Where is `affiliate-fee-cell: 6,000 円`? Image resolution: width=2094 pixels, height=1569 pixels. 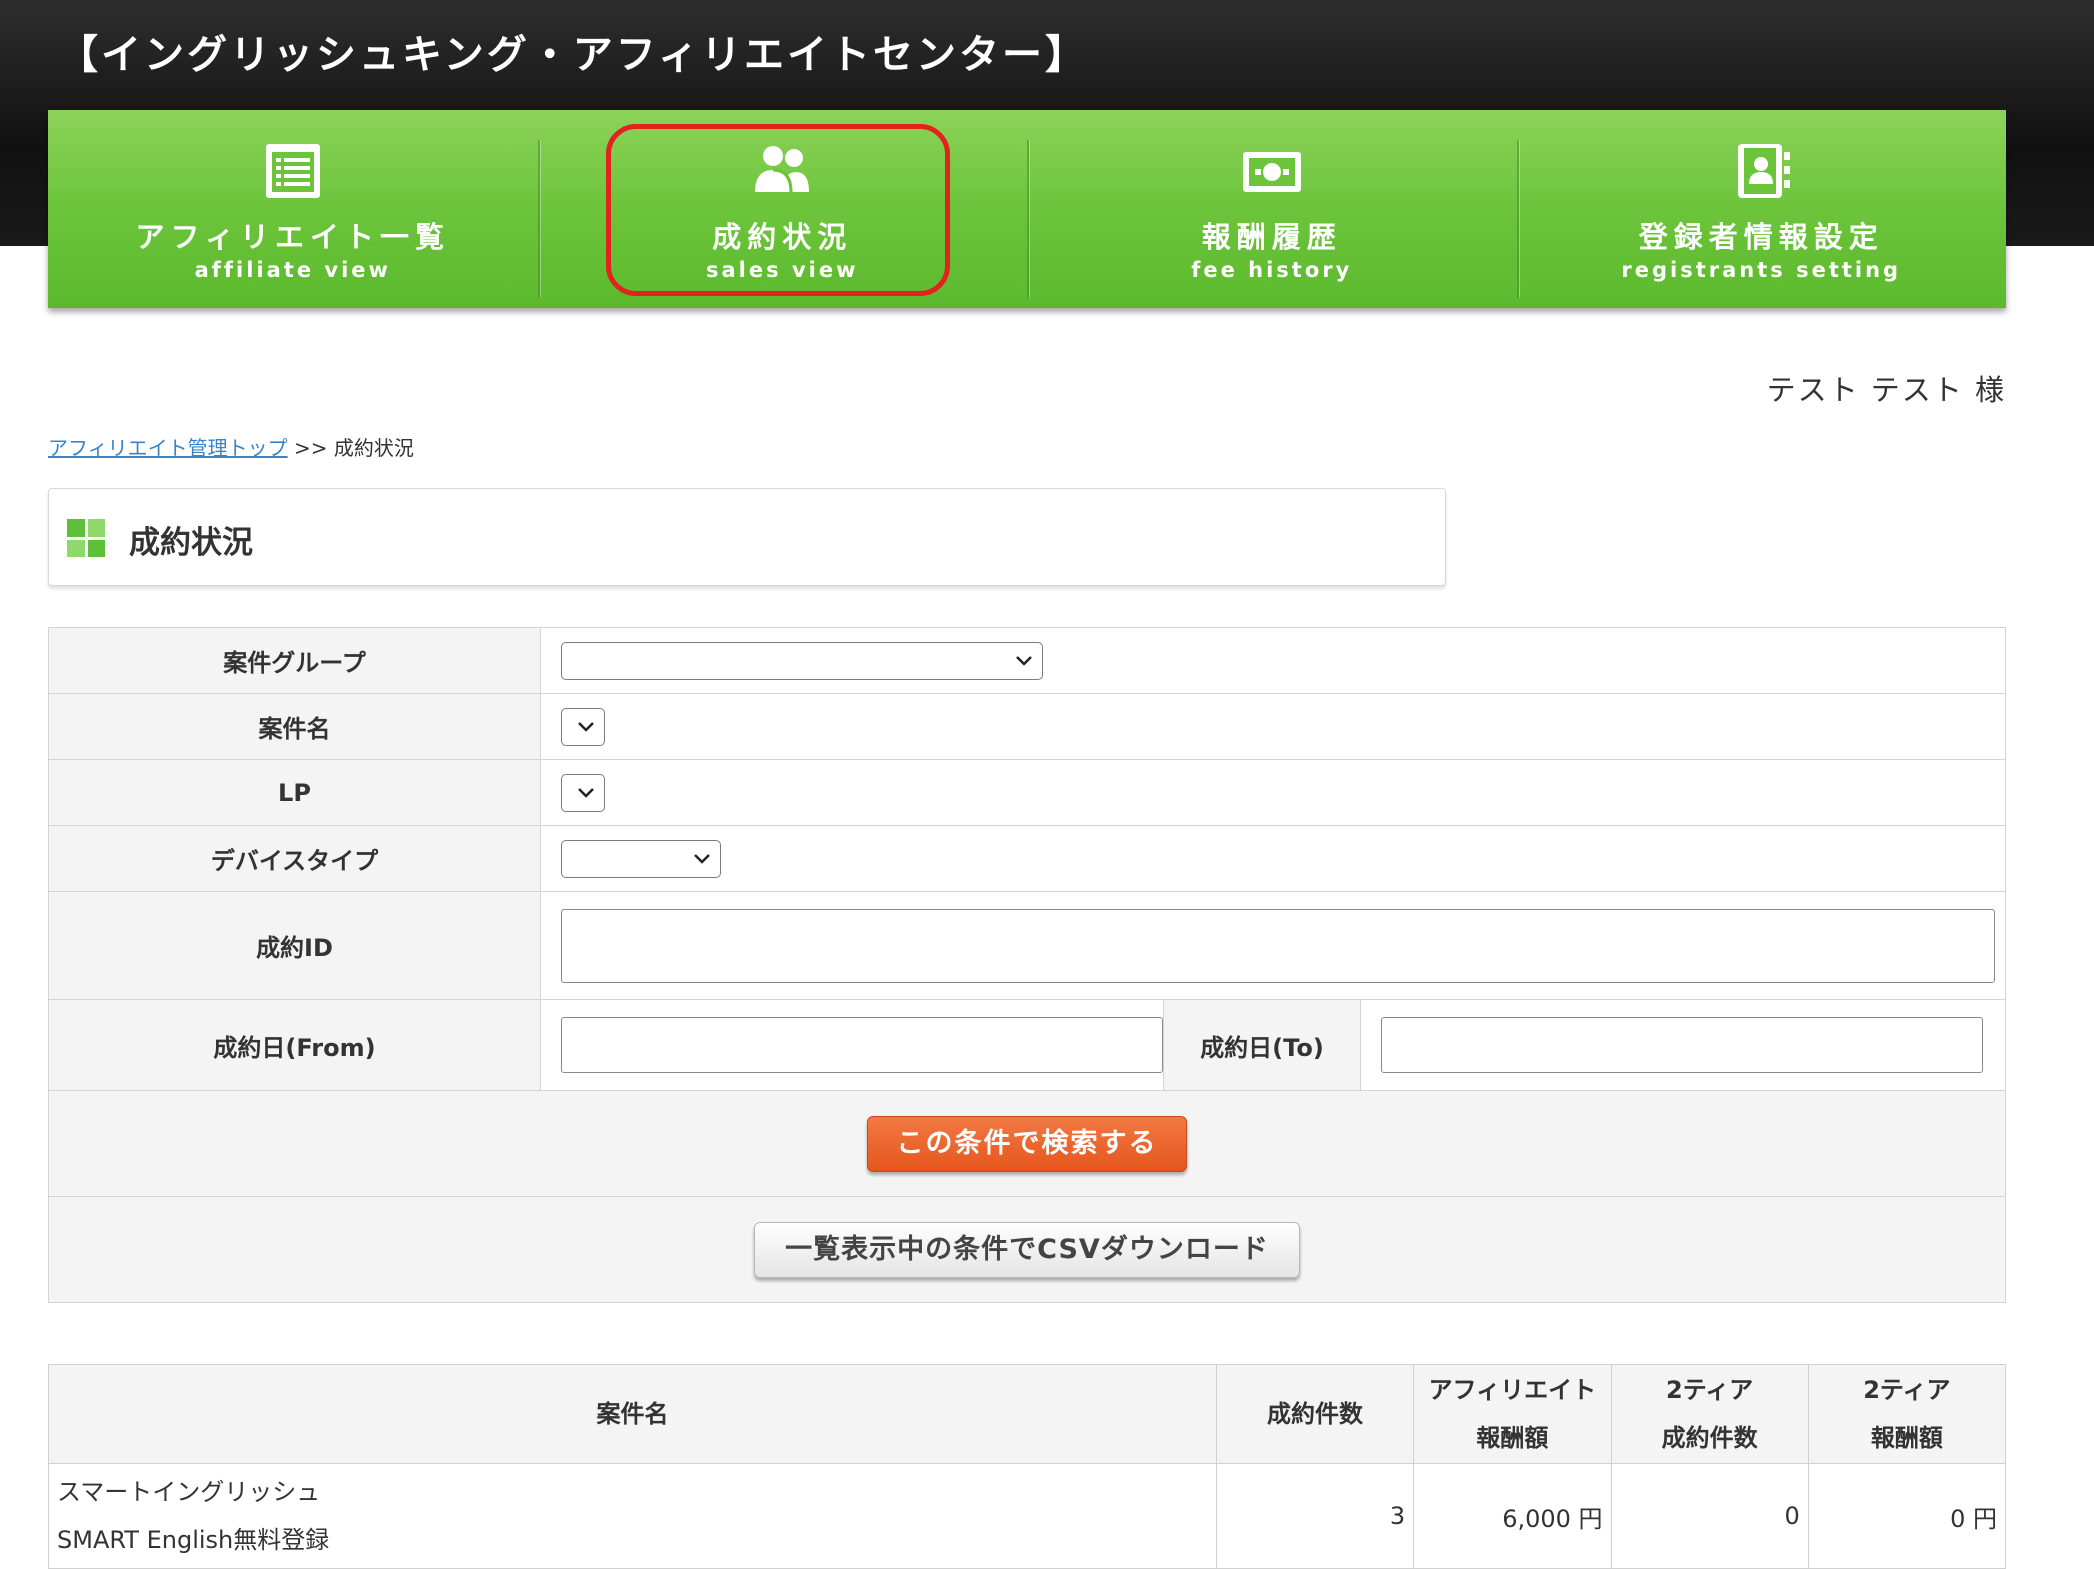 affiliate-fee-cell: 6,000 円 is located at coordinates (1512, 1516).